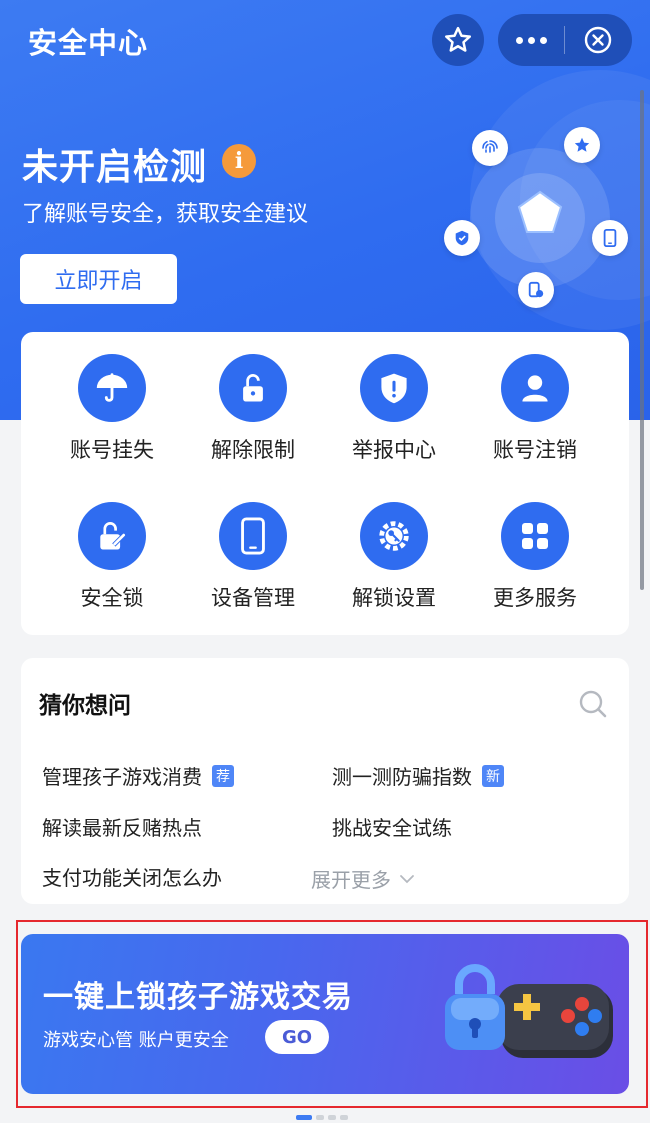 This screenshot has width=650, height=1123. What do you see at coordinates (112, 388) in the screenshot?
I see `umbrella-icon` at bounding box center [112, 388].